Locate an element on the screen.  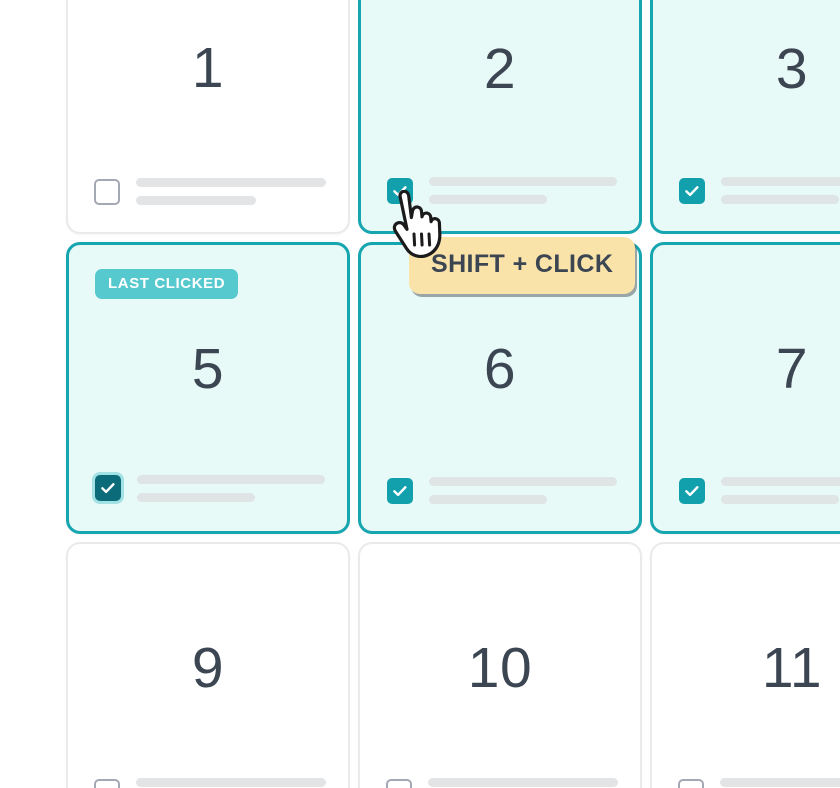
card: 9 is located at coordinates (208, 665).